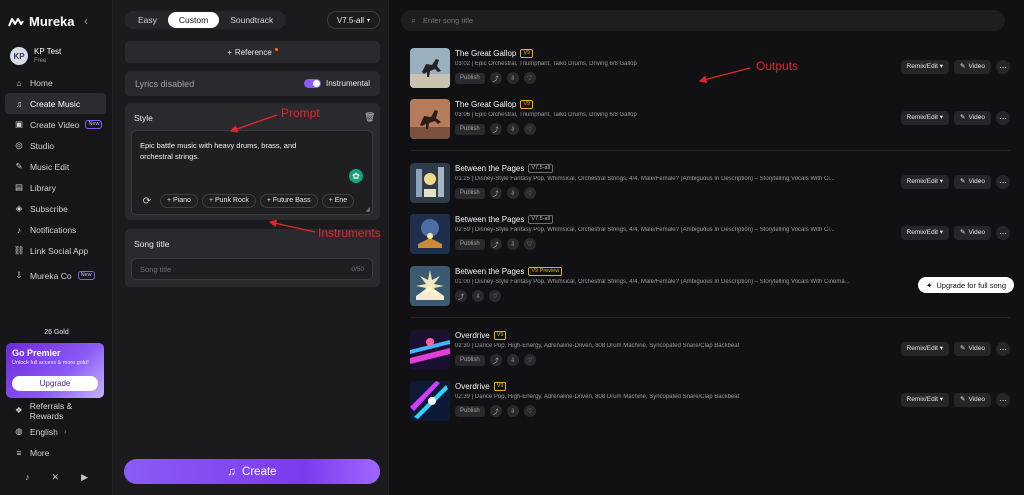 Image resolution: width=1024 pixels, height=495 pixels. Describe the element at coordinates (55, 275) in the screenshot. I see `sidebar-item-mureka-co: ⇩ Mureka Co New` at that location.